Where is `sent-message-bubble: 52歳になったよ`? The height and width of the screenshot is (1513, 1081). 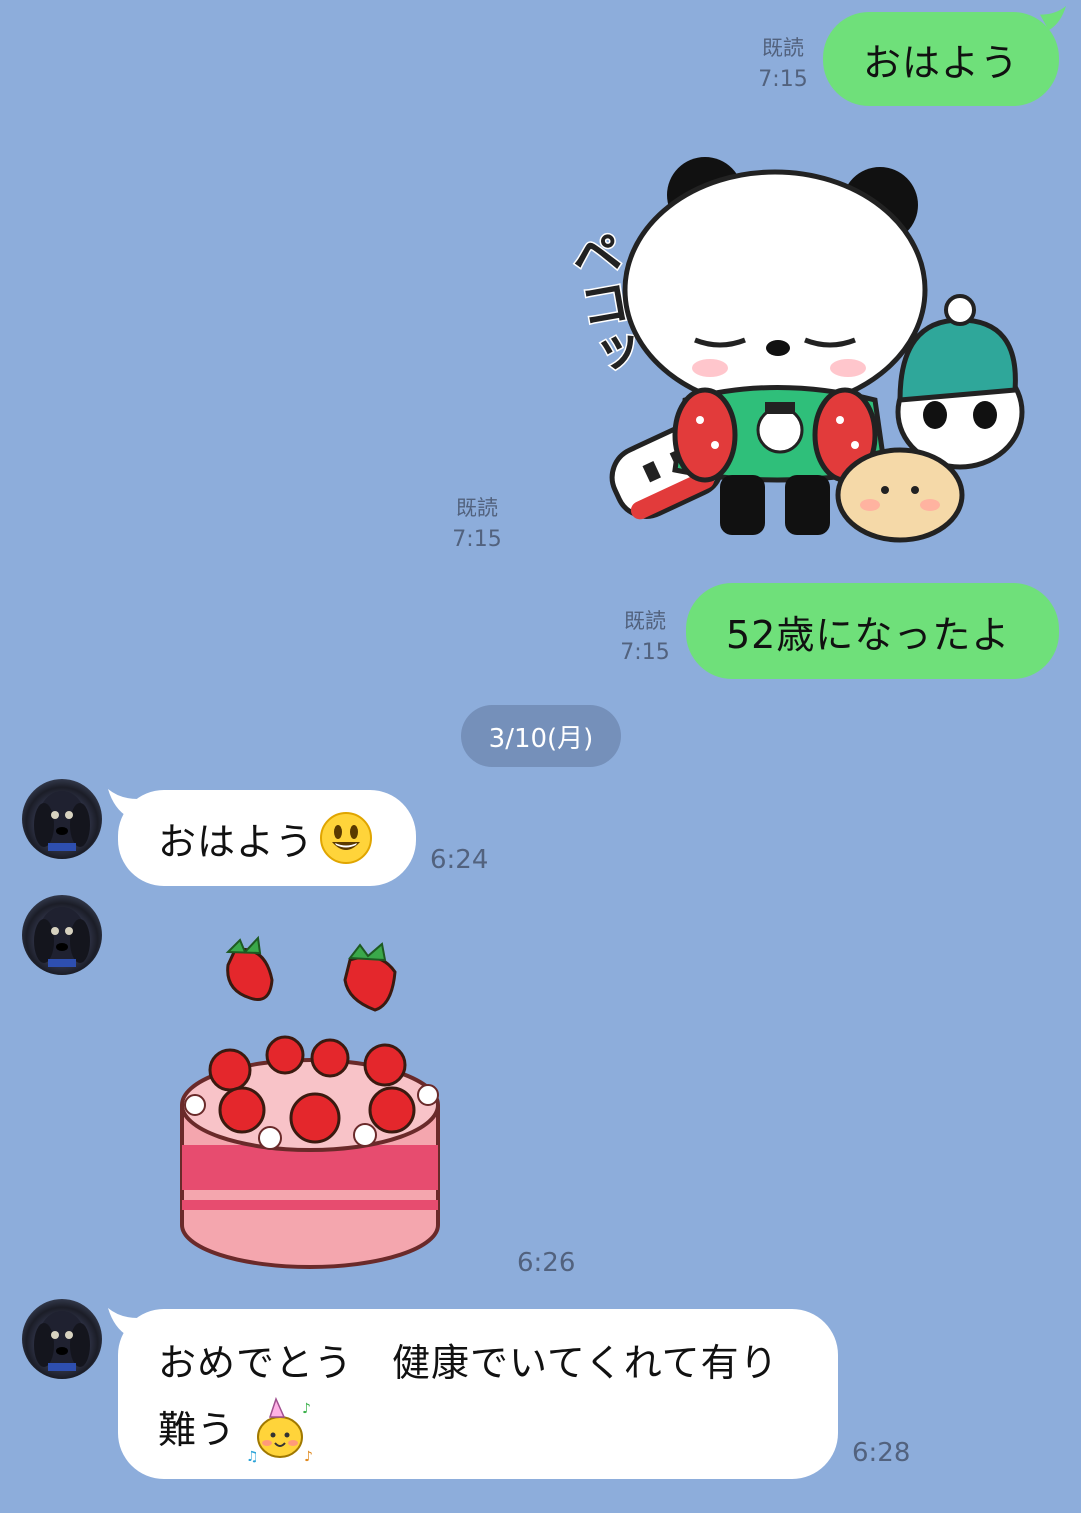
sent-message-bubble: 52歳になったよ is located at coordinates (872, 631).